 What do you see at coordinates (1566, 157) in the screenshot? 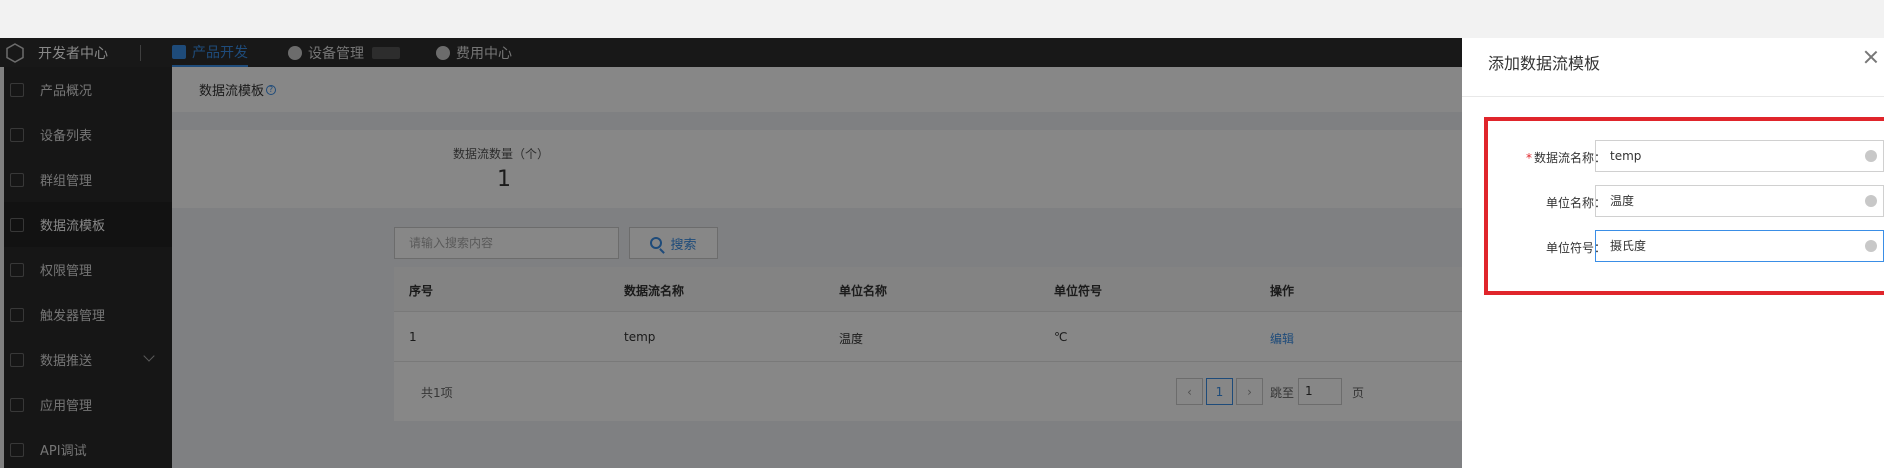
I see `field-label: * 数据流名称：` at bounding box center [1566, 157].